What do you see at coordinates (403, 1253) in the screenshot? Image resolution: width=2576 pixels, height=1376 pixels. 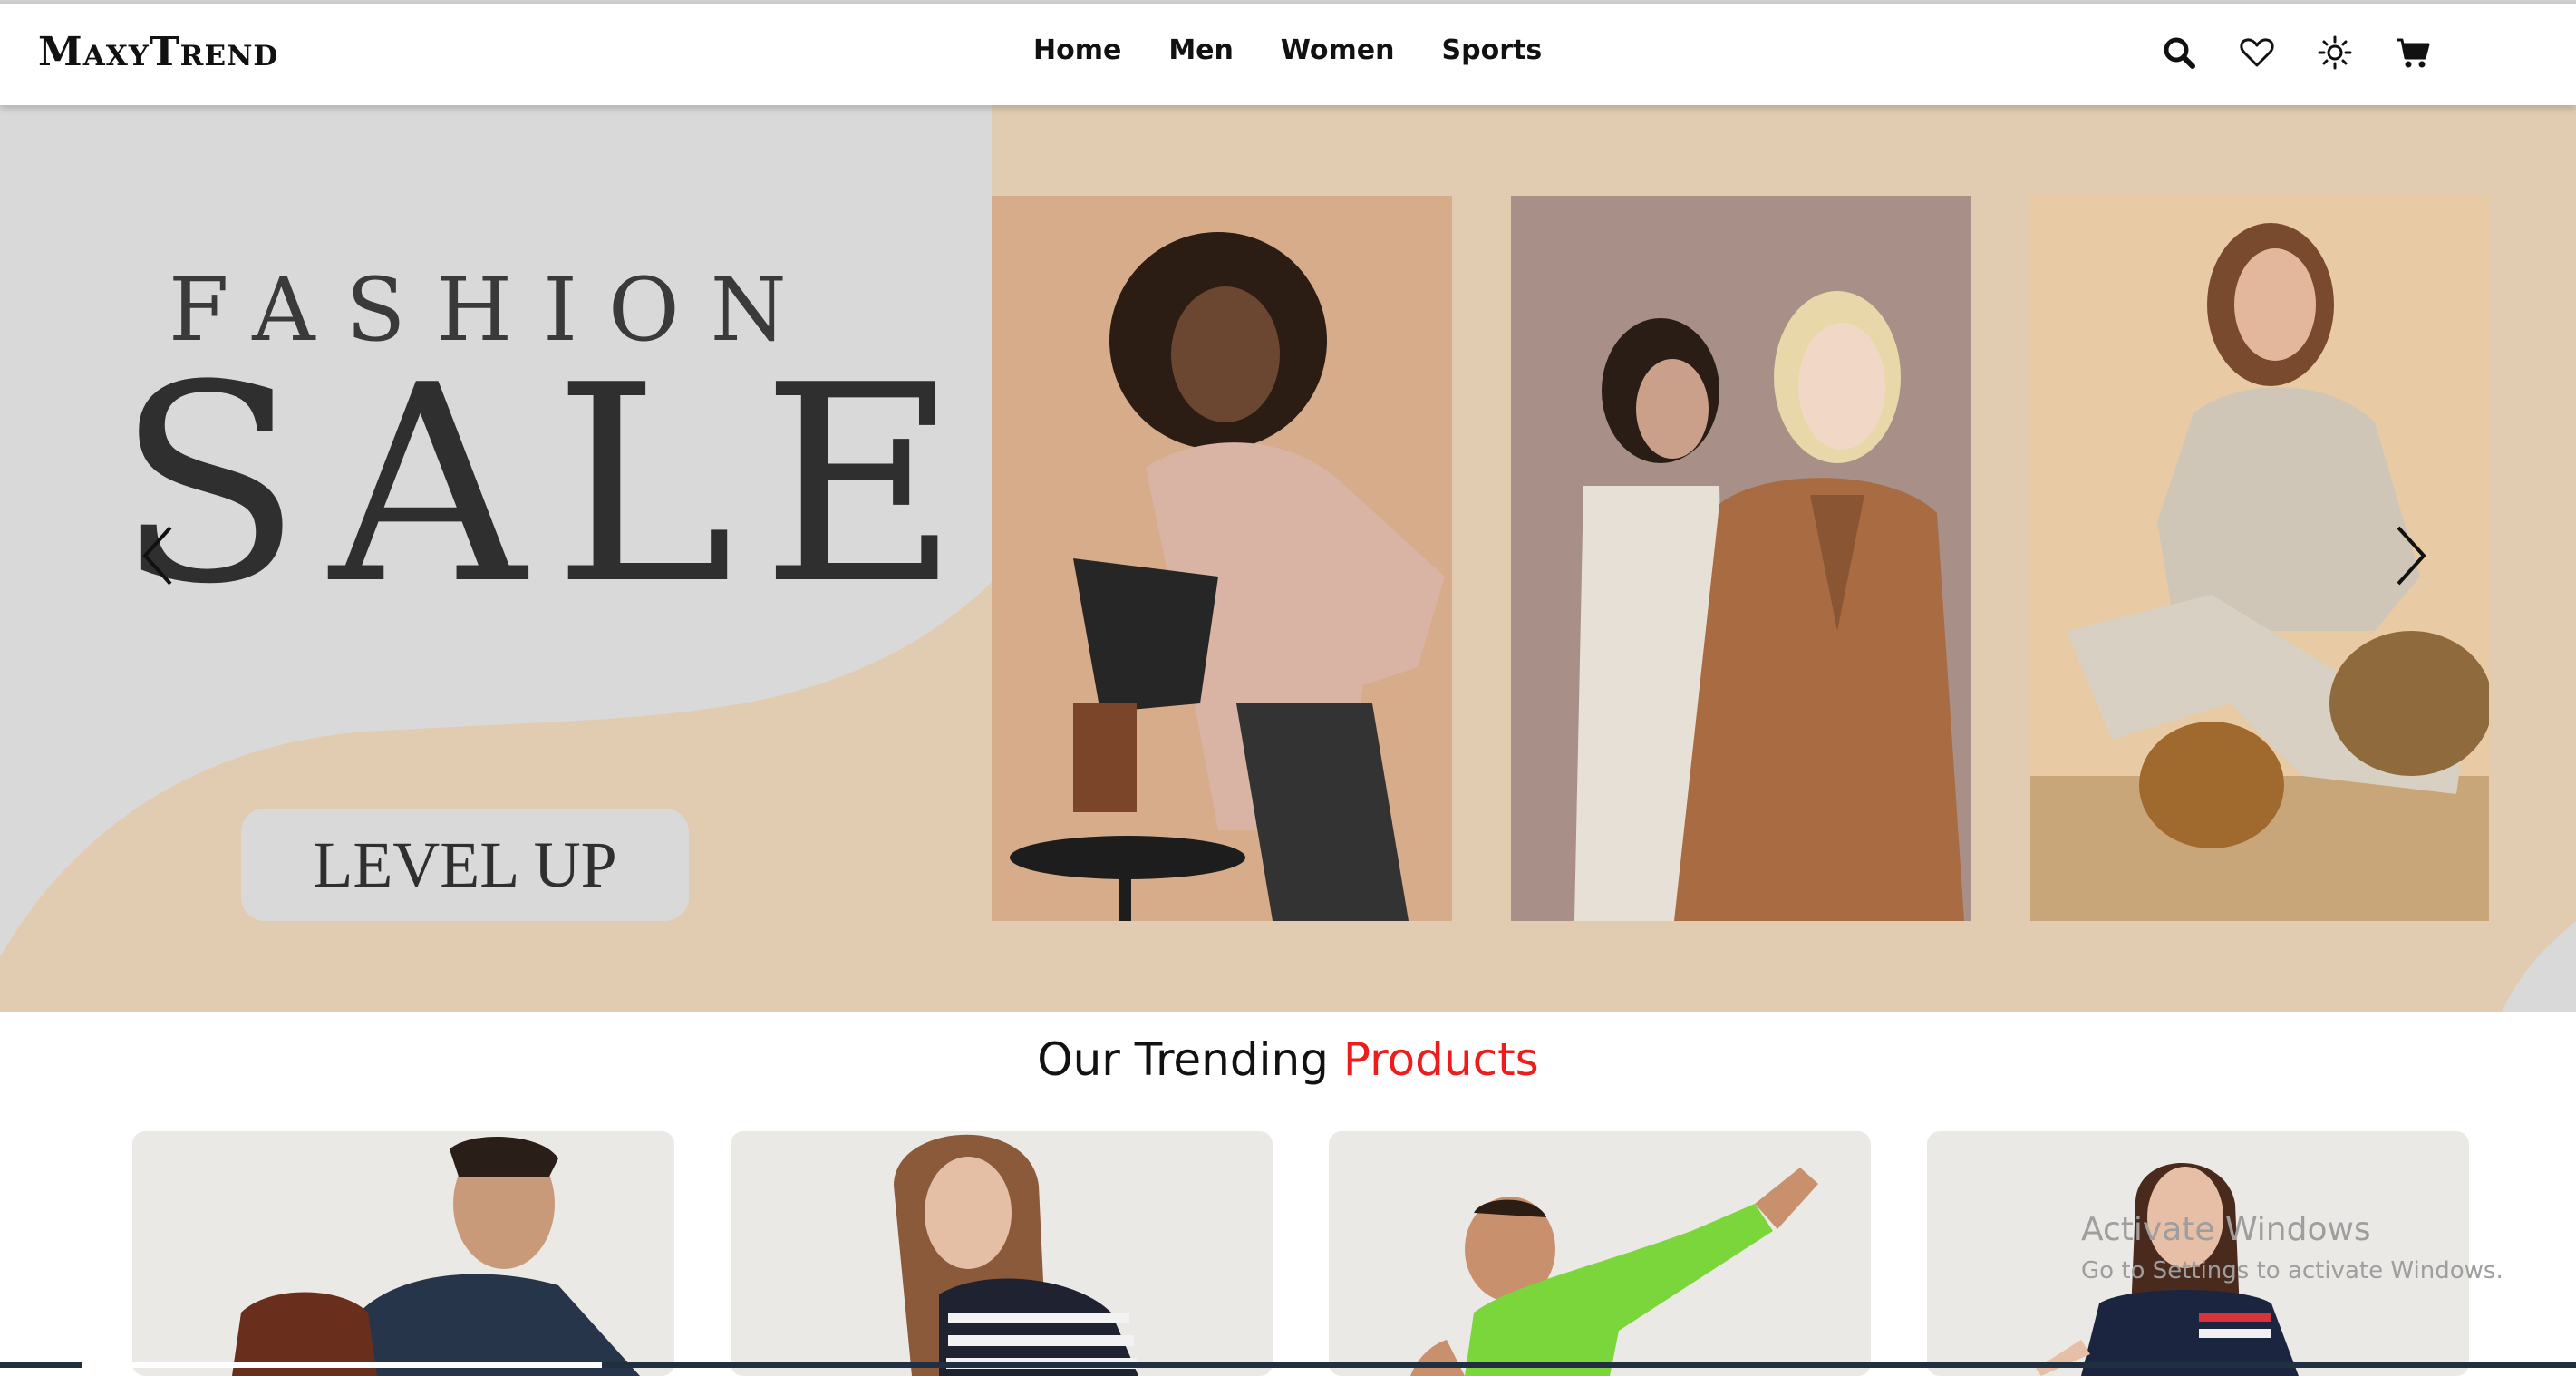 I see `product-card-man-leather-jacket` at bounding box center [403, 1253].